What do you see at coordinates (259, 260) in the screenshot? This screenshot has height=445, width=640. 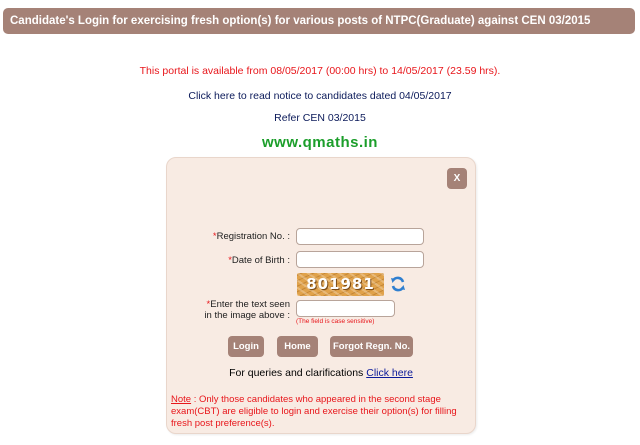 I see `dob-label: *Date of Birth :` at bounding box center [259, 260].